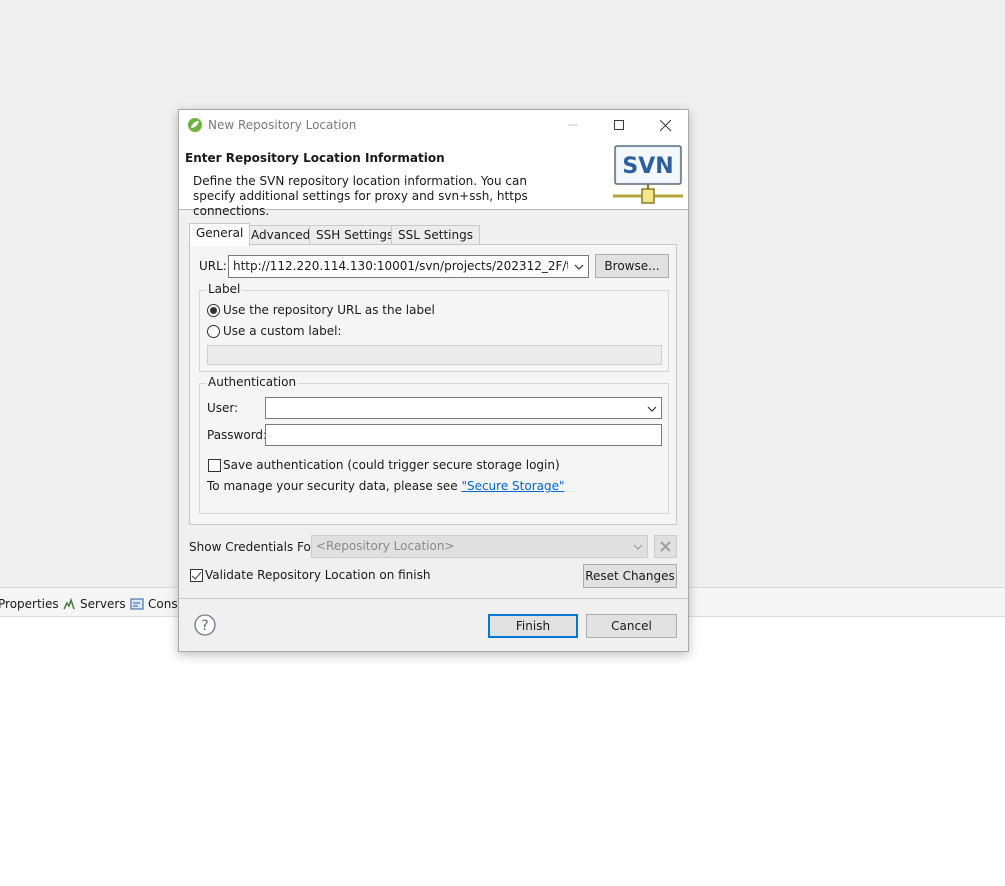  Describe the element at coordinates (433, 125) in the screenshot. I see `dialog-titlebar: New Repository Location` at that location.